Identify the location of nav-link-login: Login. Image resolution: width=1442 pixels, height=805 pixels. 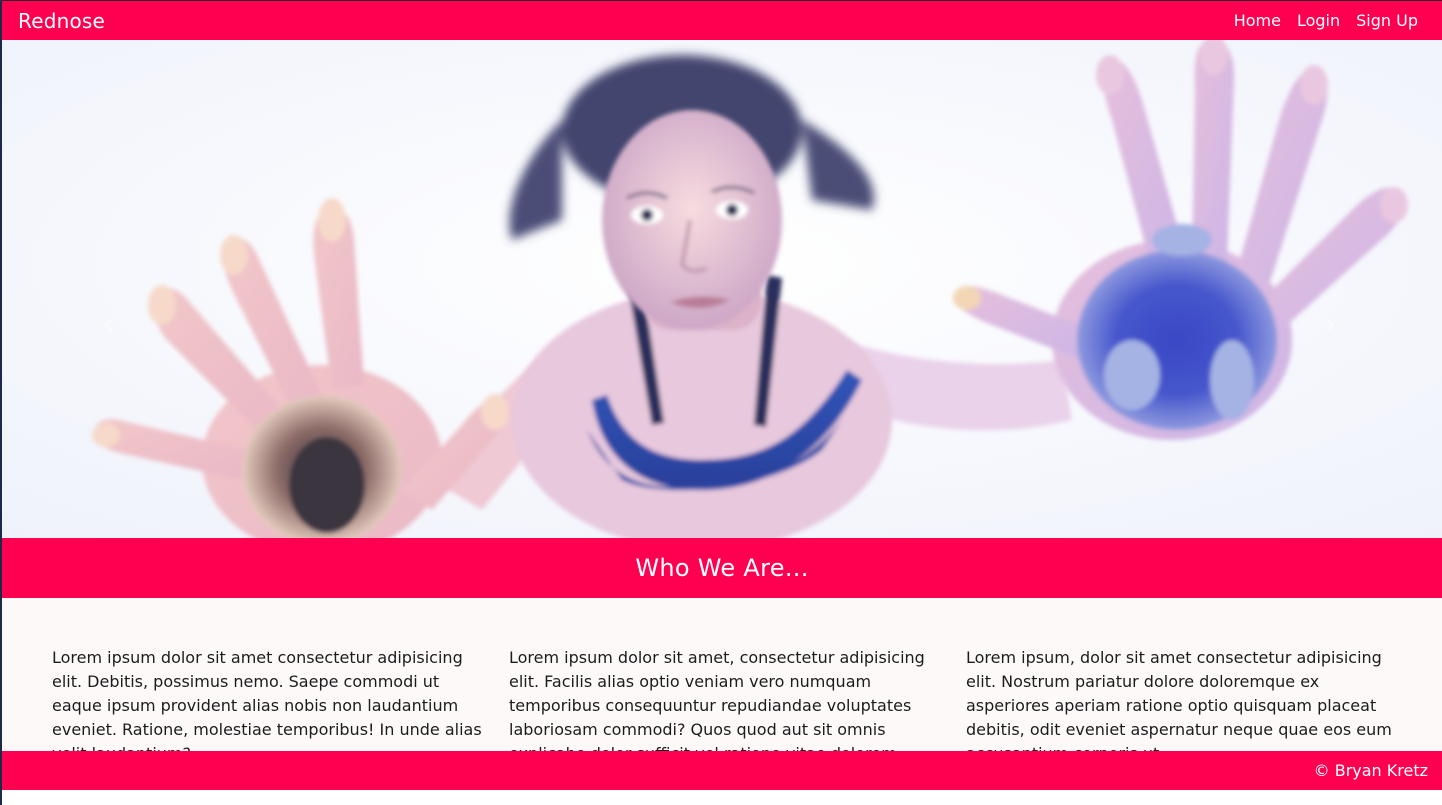
(1318, 20).